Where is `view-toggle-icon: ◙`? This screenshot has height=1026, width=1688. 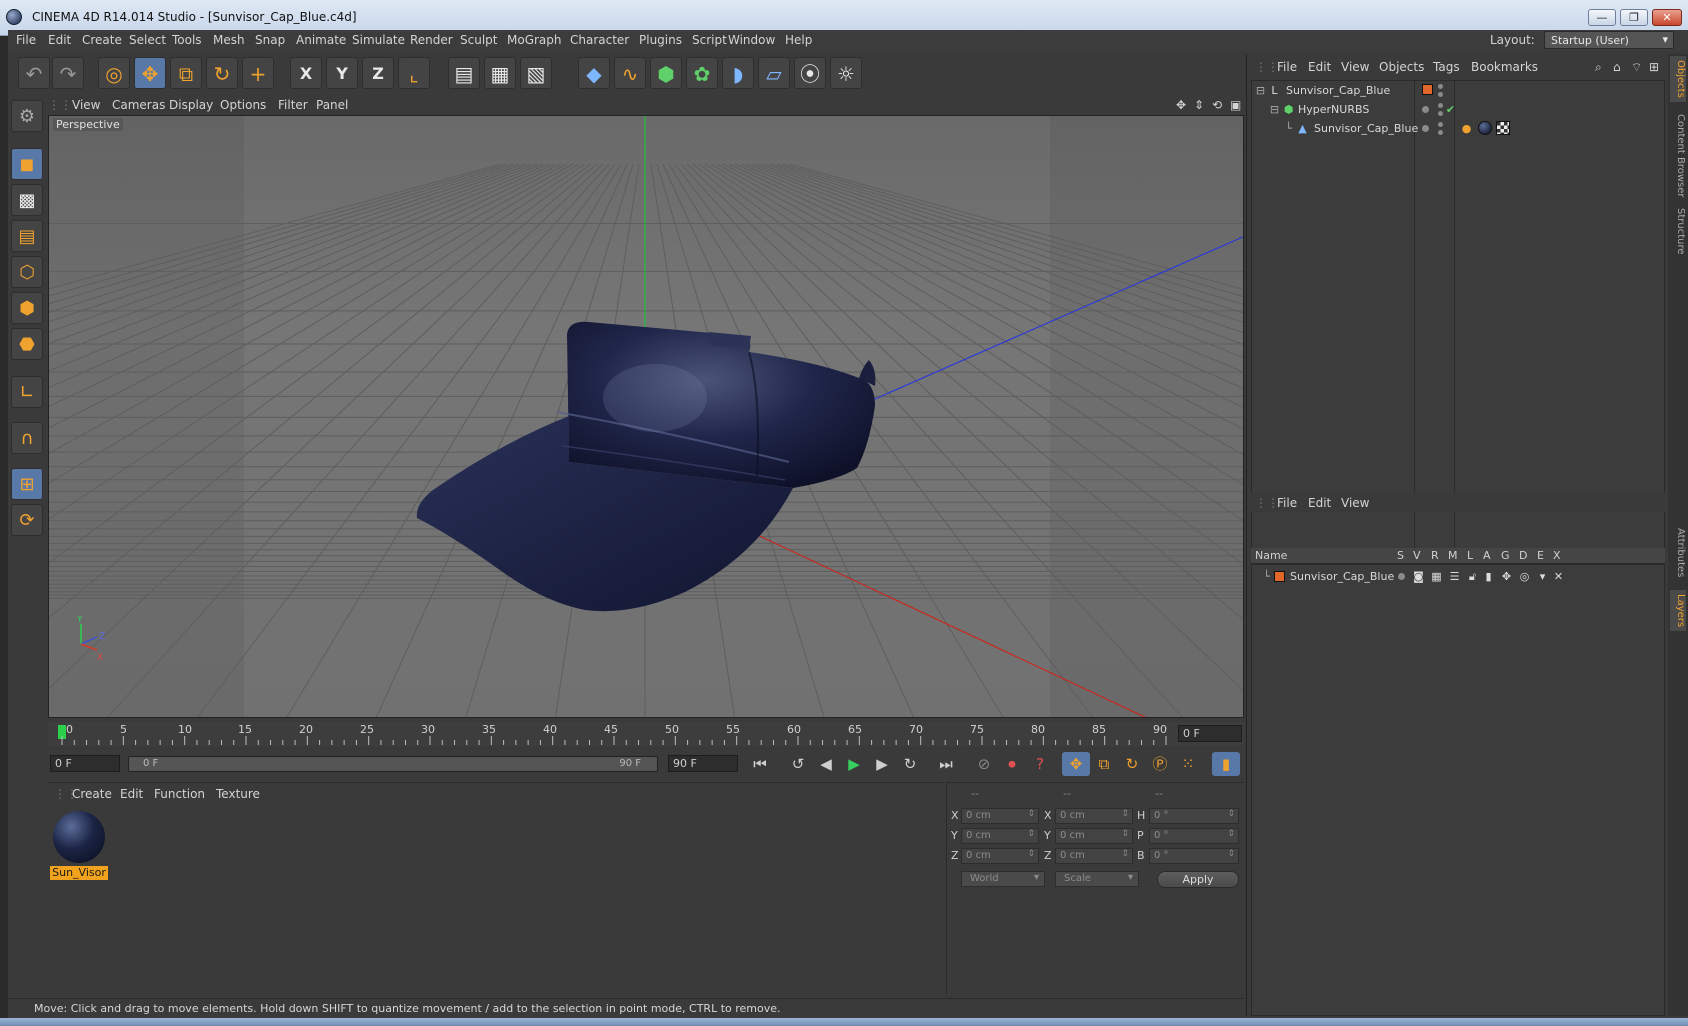 view-toggle-icon: ◙ is located at coordinates (1418, 576).